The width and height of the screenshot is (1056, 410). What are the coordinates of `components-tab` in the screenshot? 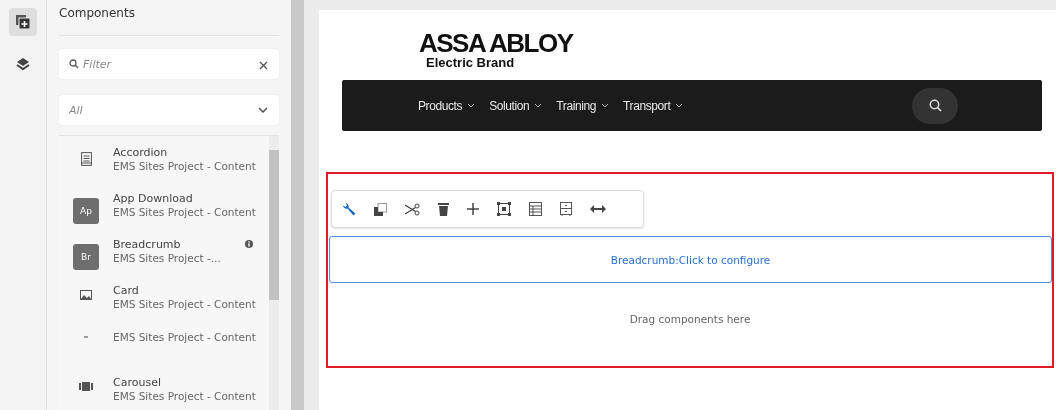 It's located at (23, 22).